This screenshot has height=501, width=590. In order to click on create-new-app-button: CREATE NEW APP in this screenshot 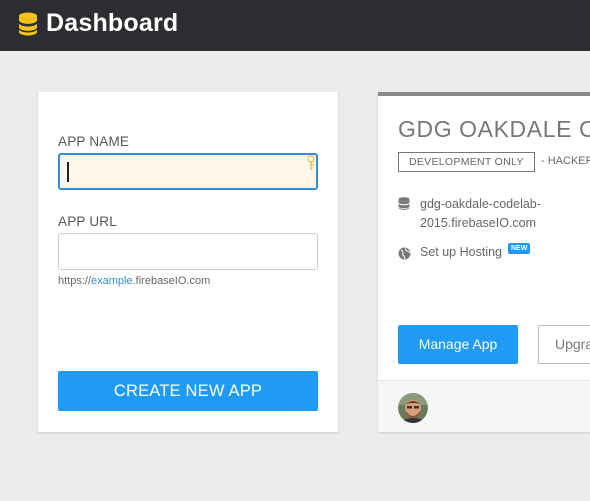, I will do `click(188, 391)`.